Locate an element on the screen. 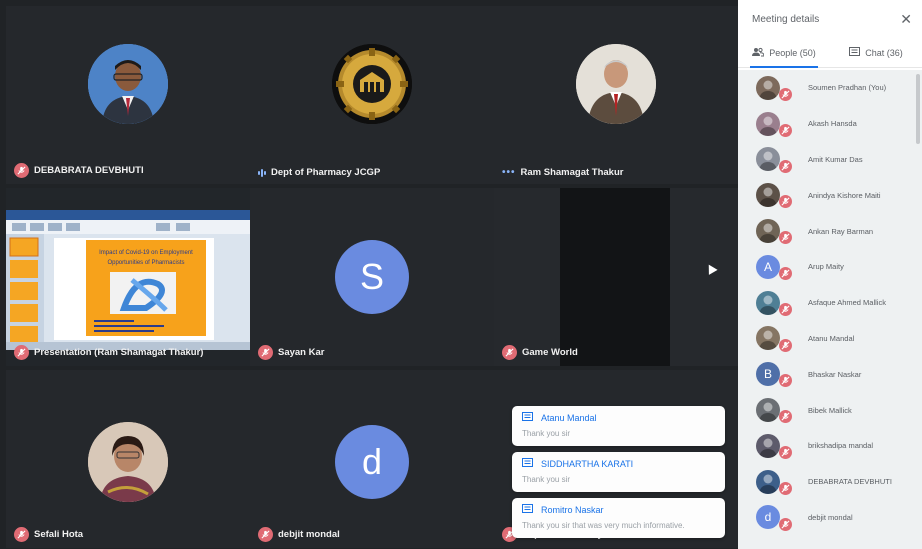 The height and width of the screenshot is (549, 922). participant-name-row: Sefali Hota is located at coordinates (48, 534).